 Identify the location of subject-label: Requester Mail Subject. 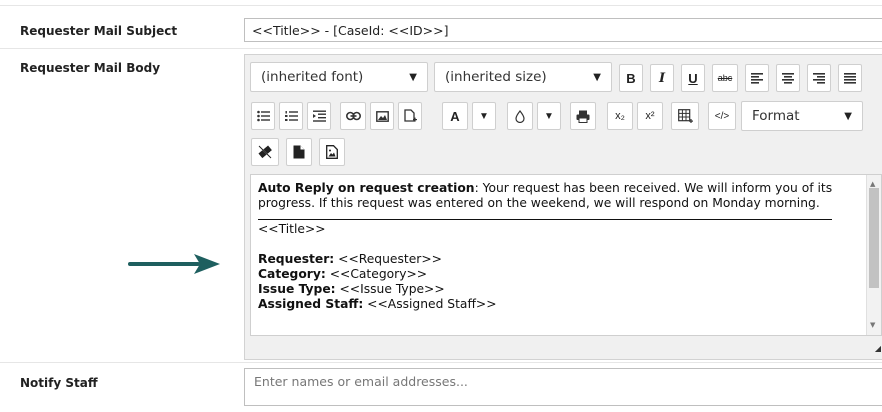
(99, 31).